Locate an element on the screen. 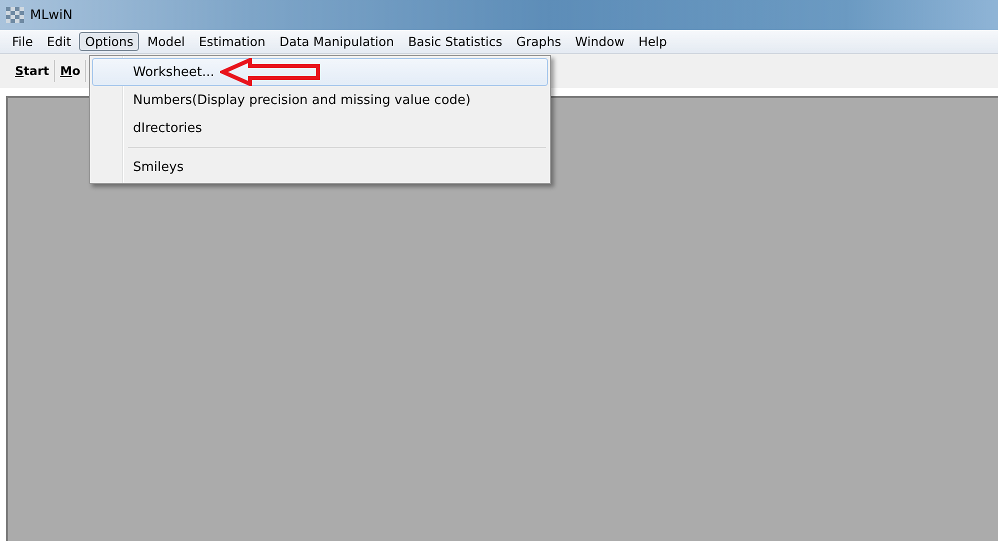  menu-option: Smileys is located at coordinates (320, 167).